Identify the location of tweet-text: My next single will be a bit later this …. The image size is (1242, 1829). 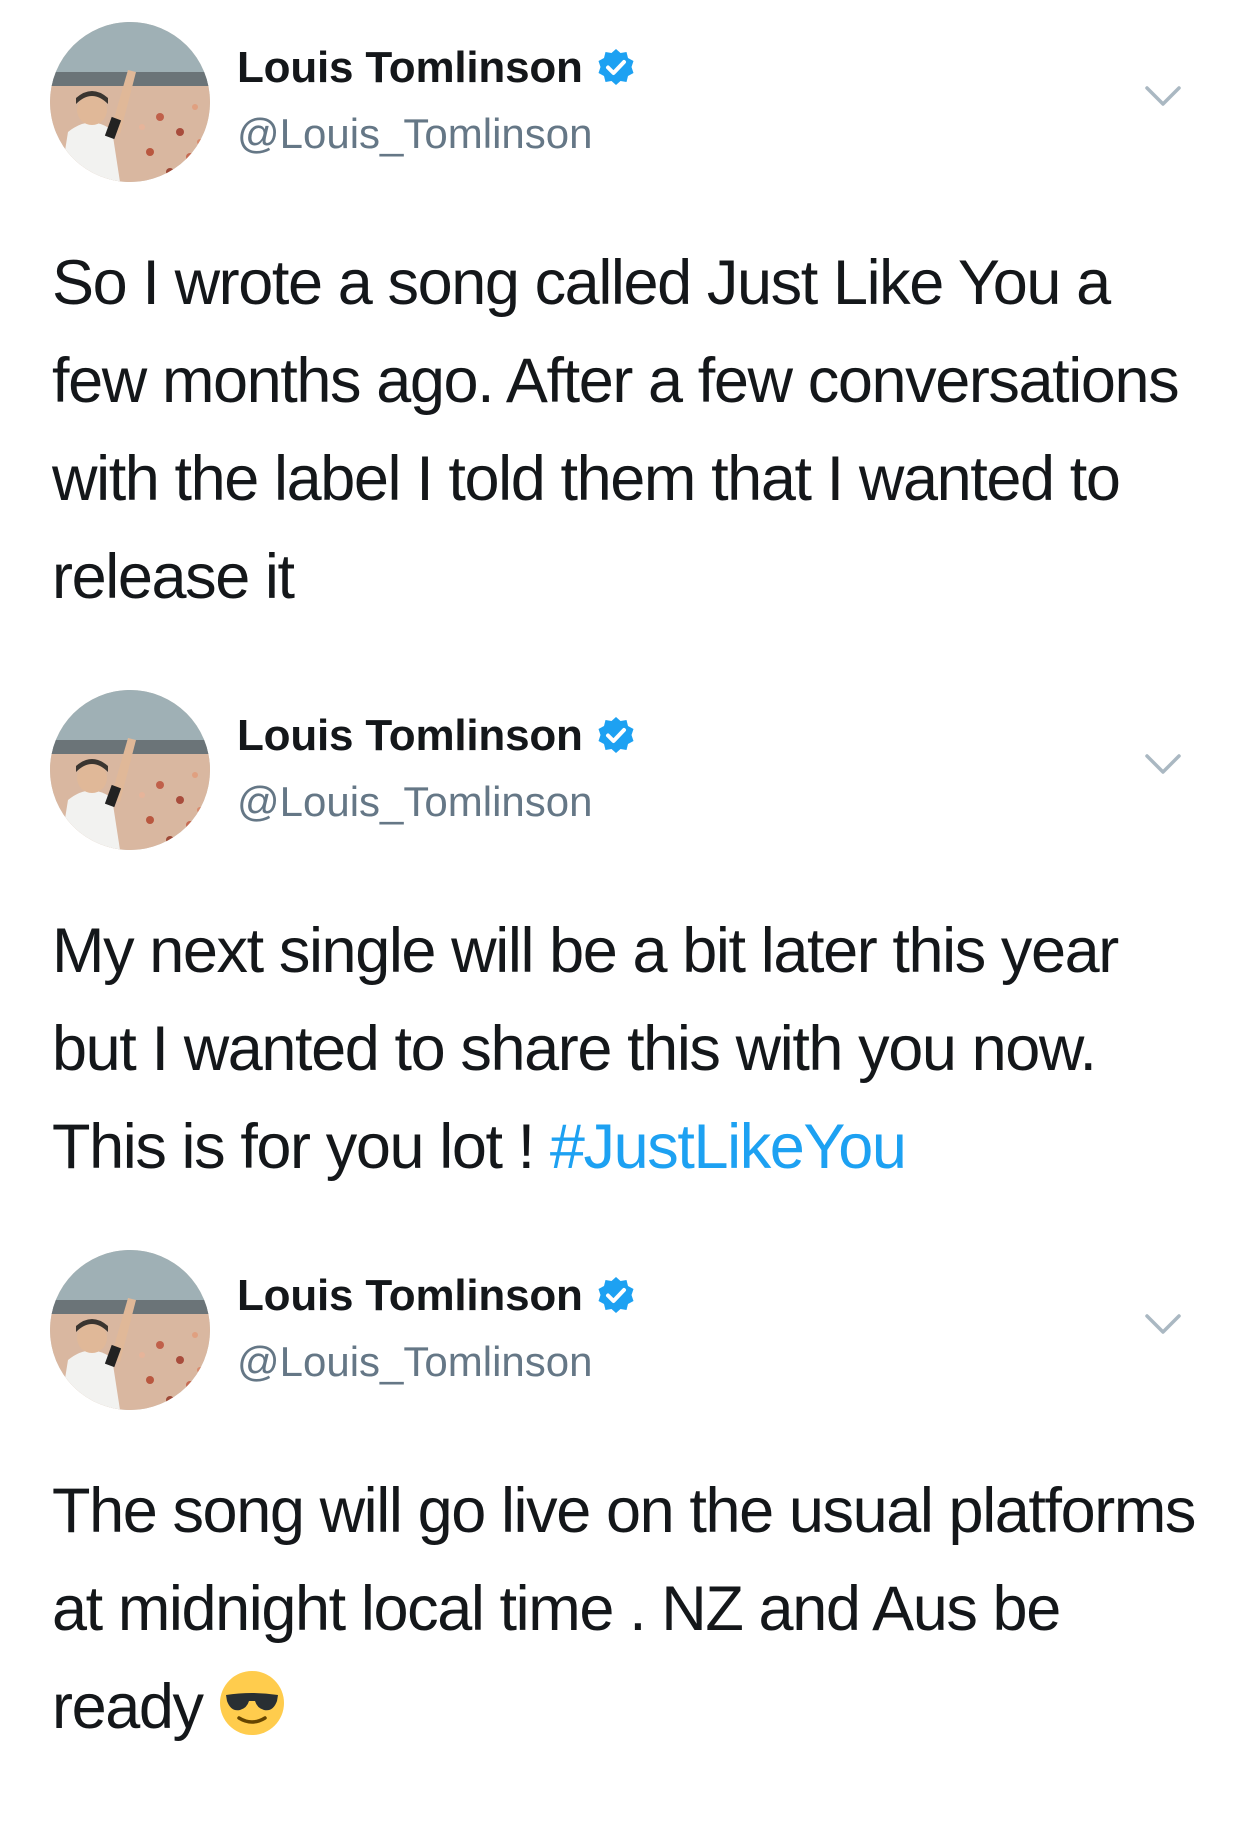
(627, 1049).